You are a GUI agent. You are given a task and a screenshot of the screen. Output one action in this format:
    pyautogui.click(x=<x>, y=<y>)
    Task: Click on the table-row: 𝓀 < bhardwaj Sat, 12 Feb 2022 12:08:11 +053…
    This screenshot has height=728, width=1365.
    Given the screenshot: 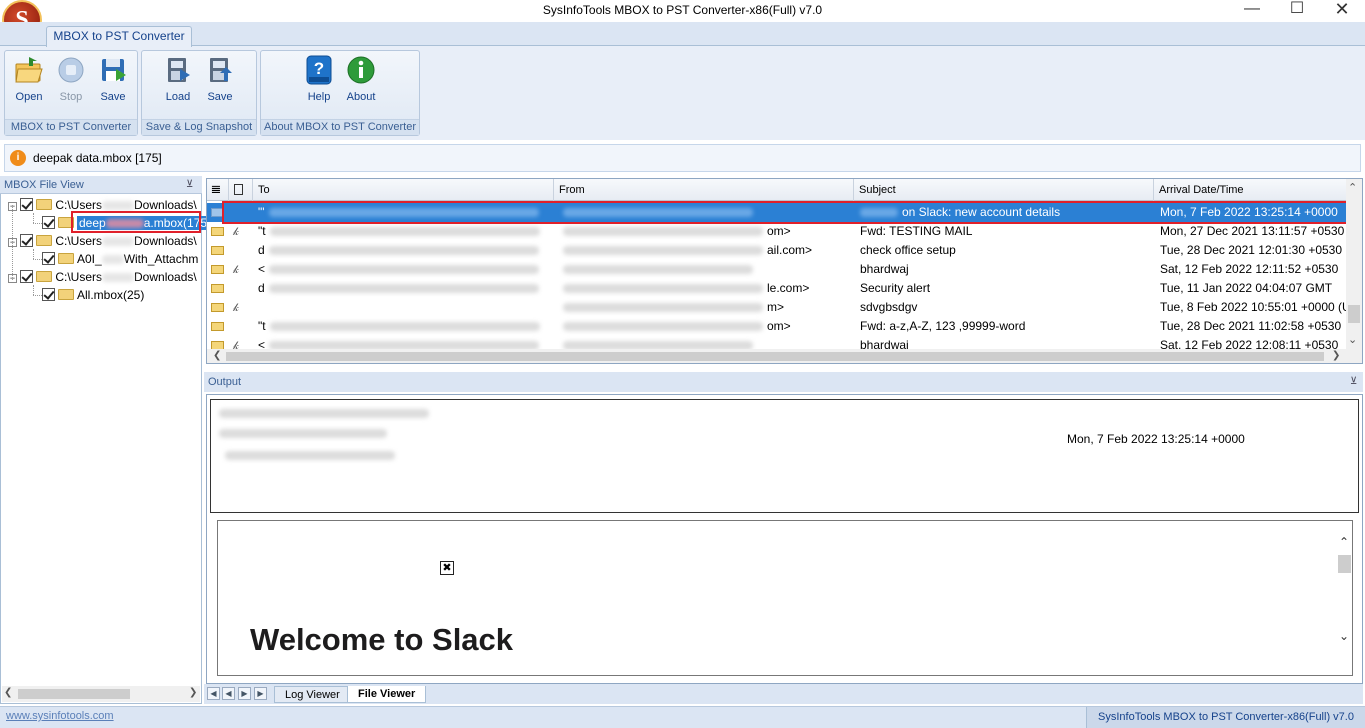 What is the action you would take?
    pyautogui.click(x=777, y=342)
    